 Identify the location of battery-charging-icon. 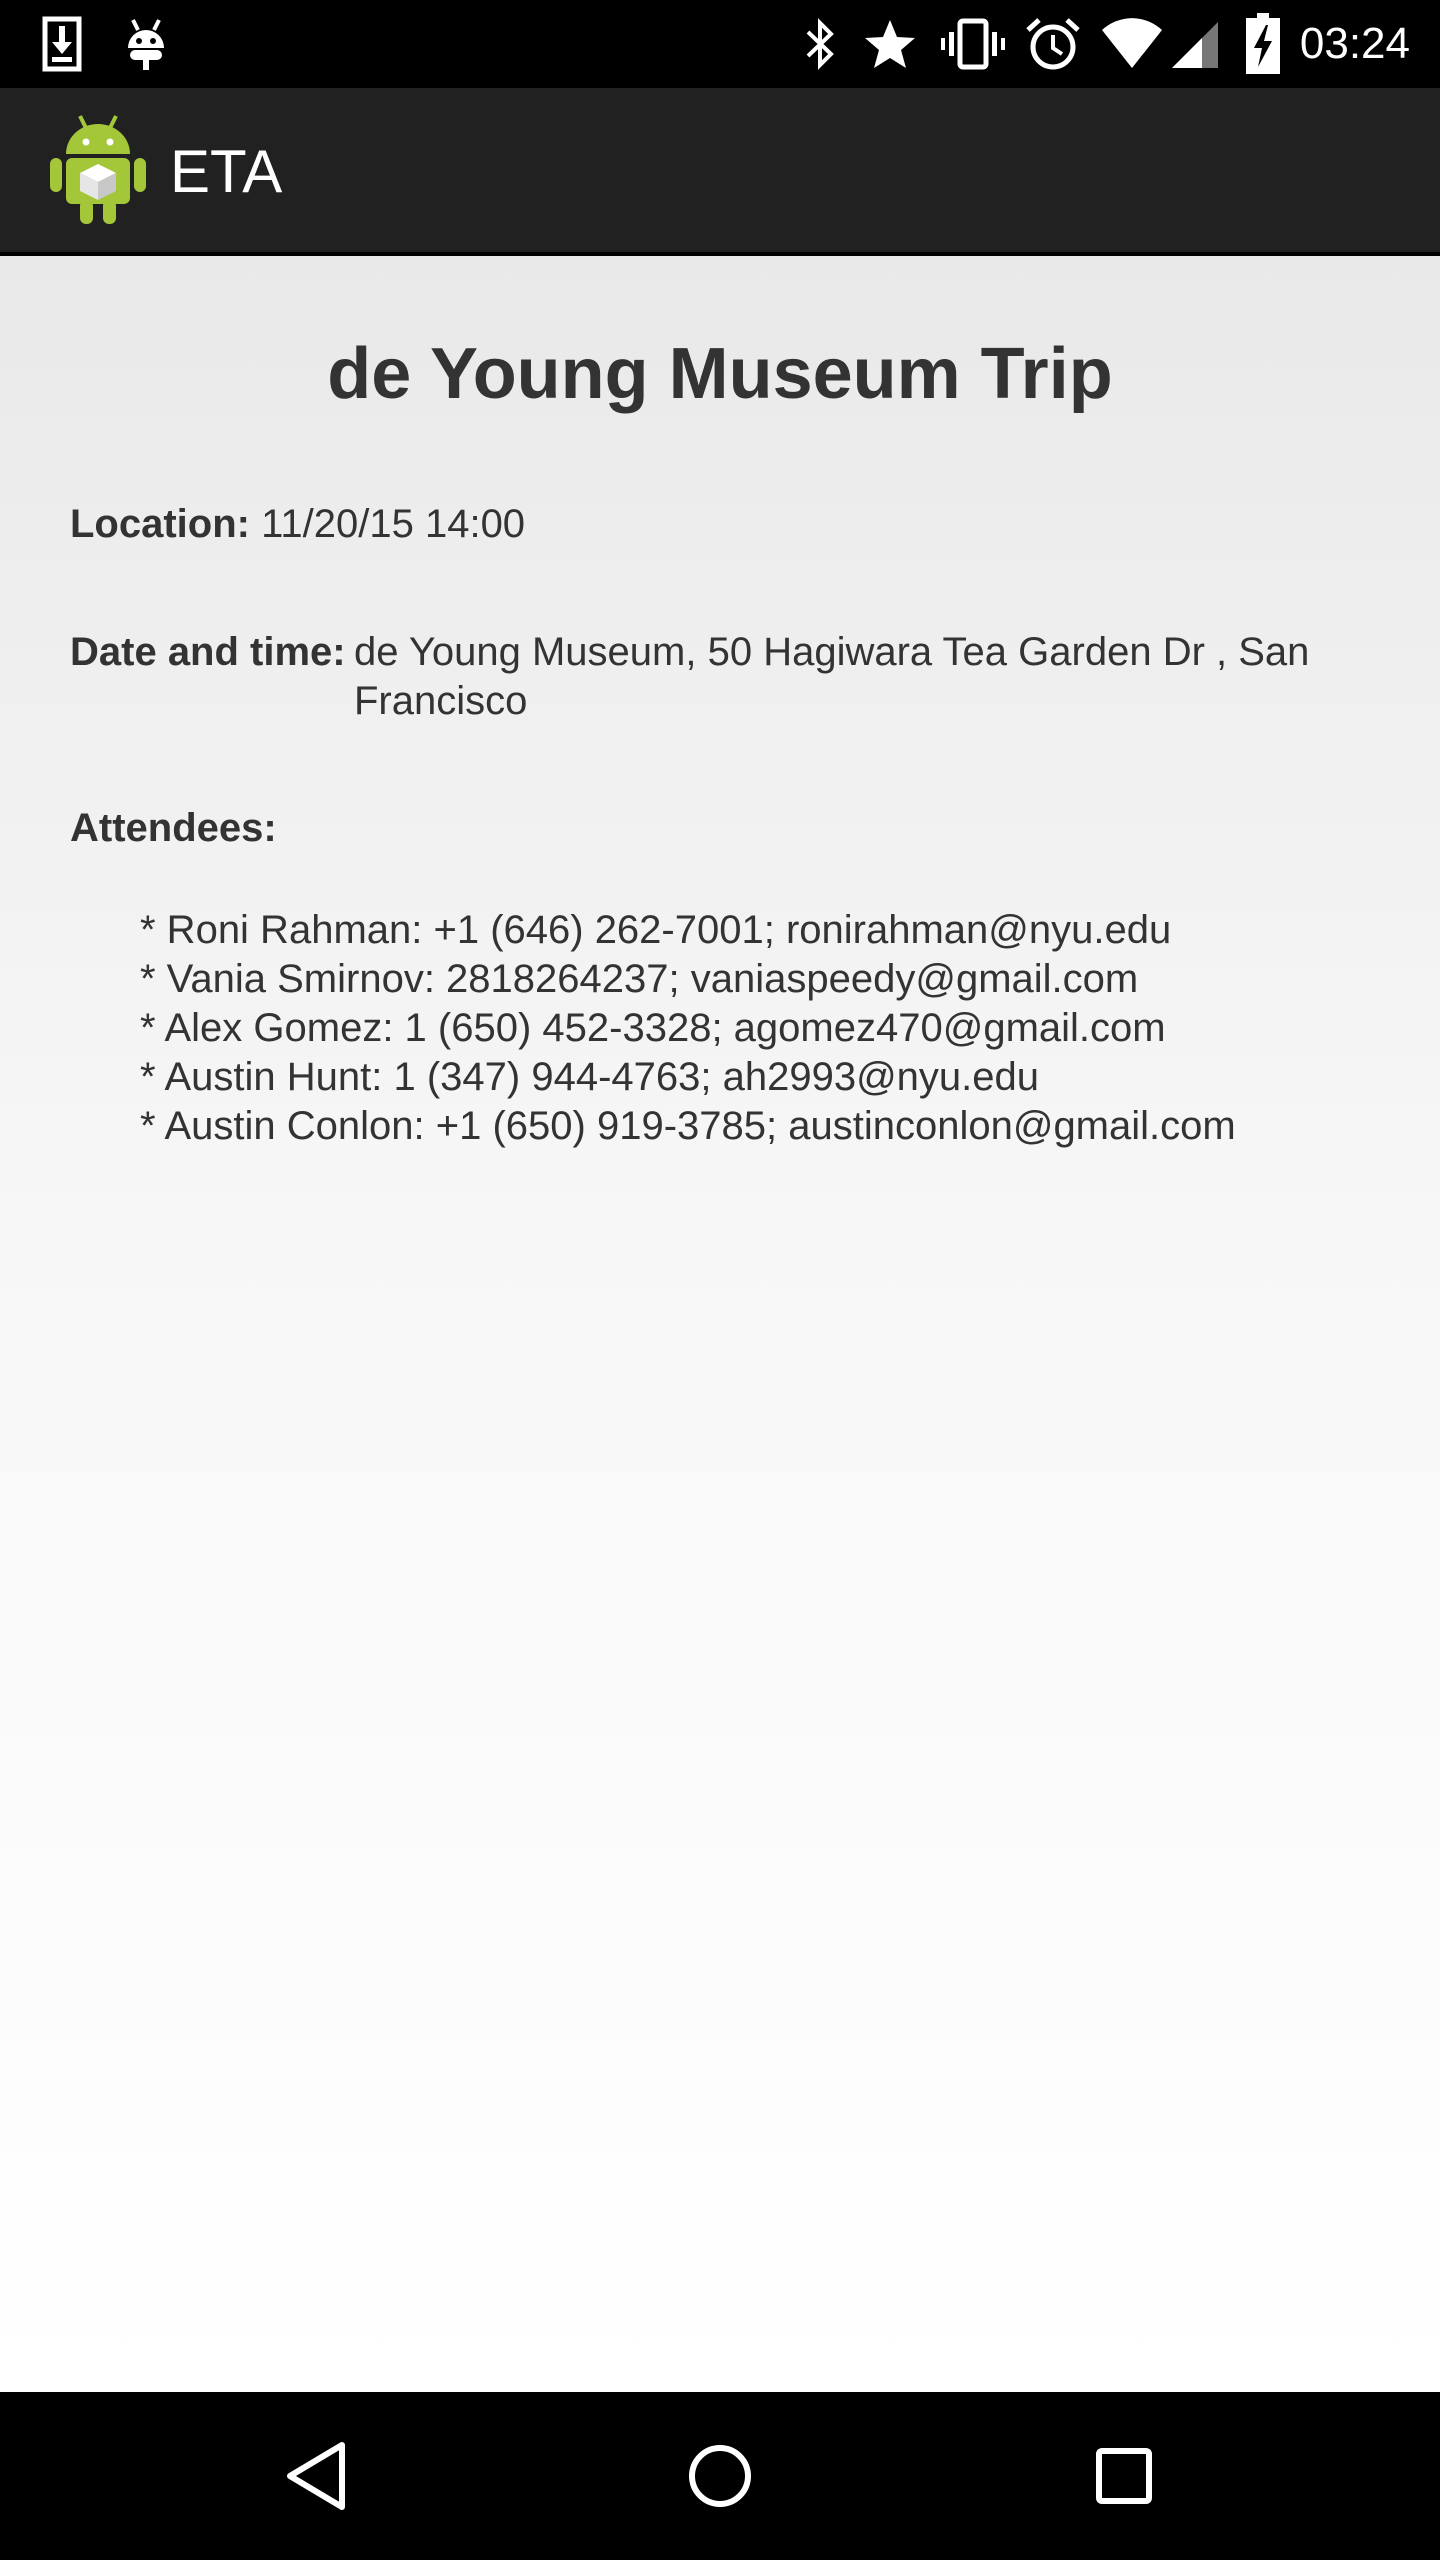
(1263, 43).